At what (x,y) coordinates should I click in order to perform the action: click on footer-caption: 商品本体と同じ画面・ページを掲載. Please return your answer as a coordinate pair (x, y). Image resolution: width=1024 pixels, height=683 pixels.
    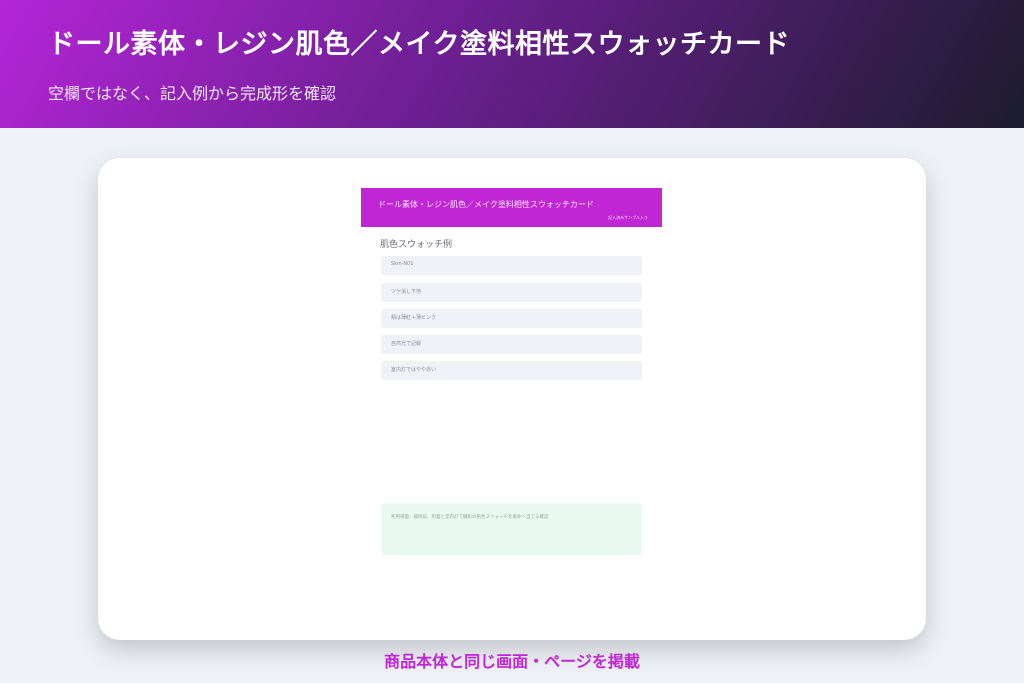
    Looking at the image, I should click on (512, 661).